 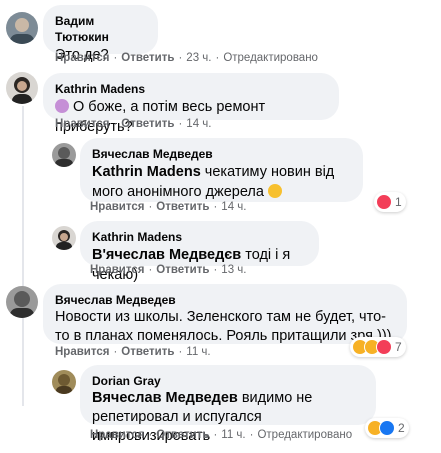 What do you see at coordinates (233, 270) in the screenshot?
I see `comment-time: 13 ч.` at bounding box center [233, 270].